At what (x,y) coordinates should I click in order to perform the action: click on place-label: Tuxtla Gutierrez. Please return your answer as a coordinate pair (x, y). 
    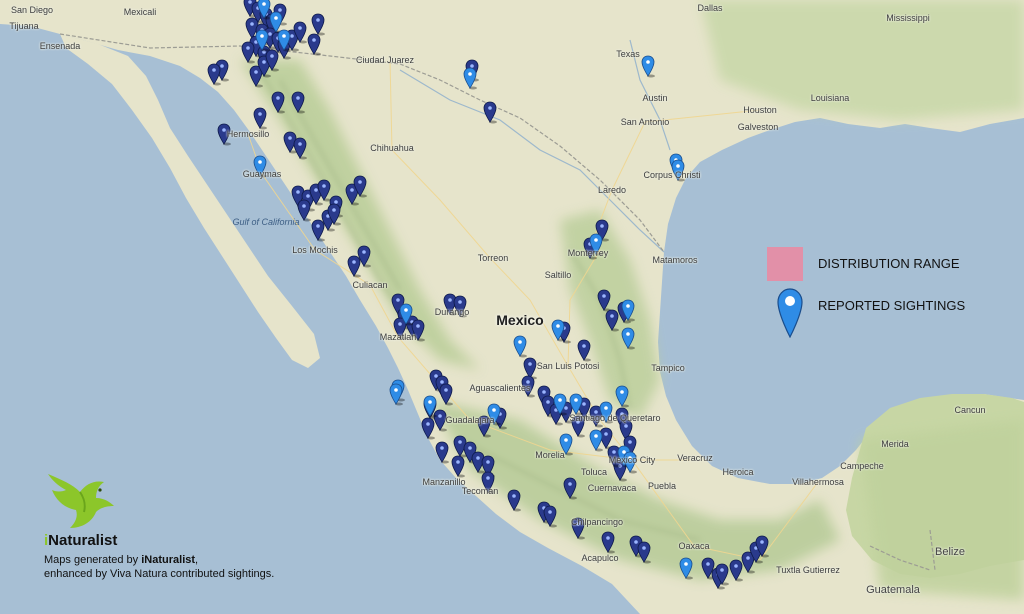
    Looking at the image, I should click on (808, 570).